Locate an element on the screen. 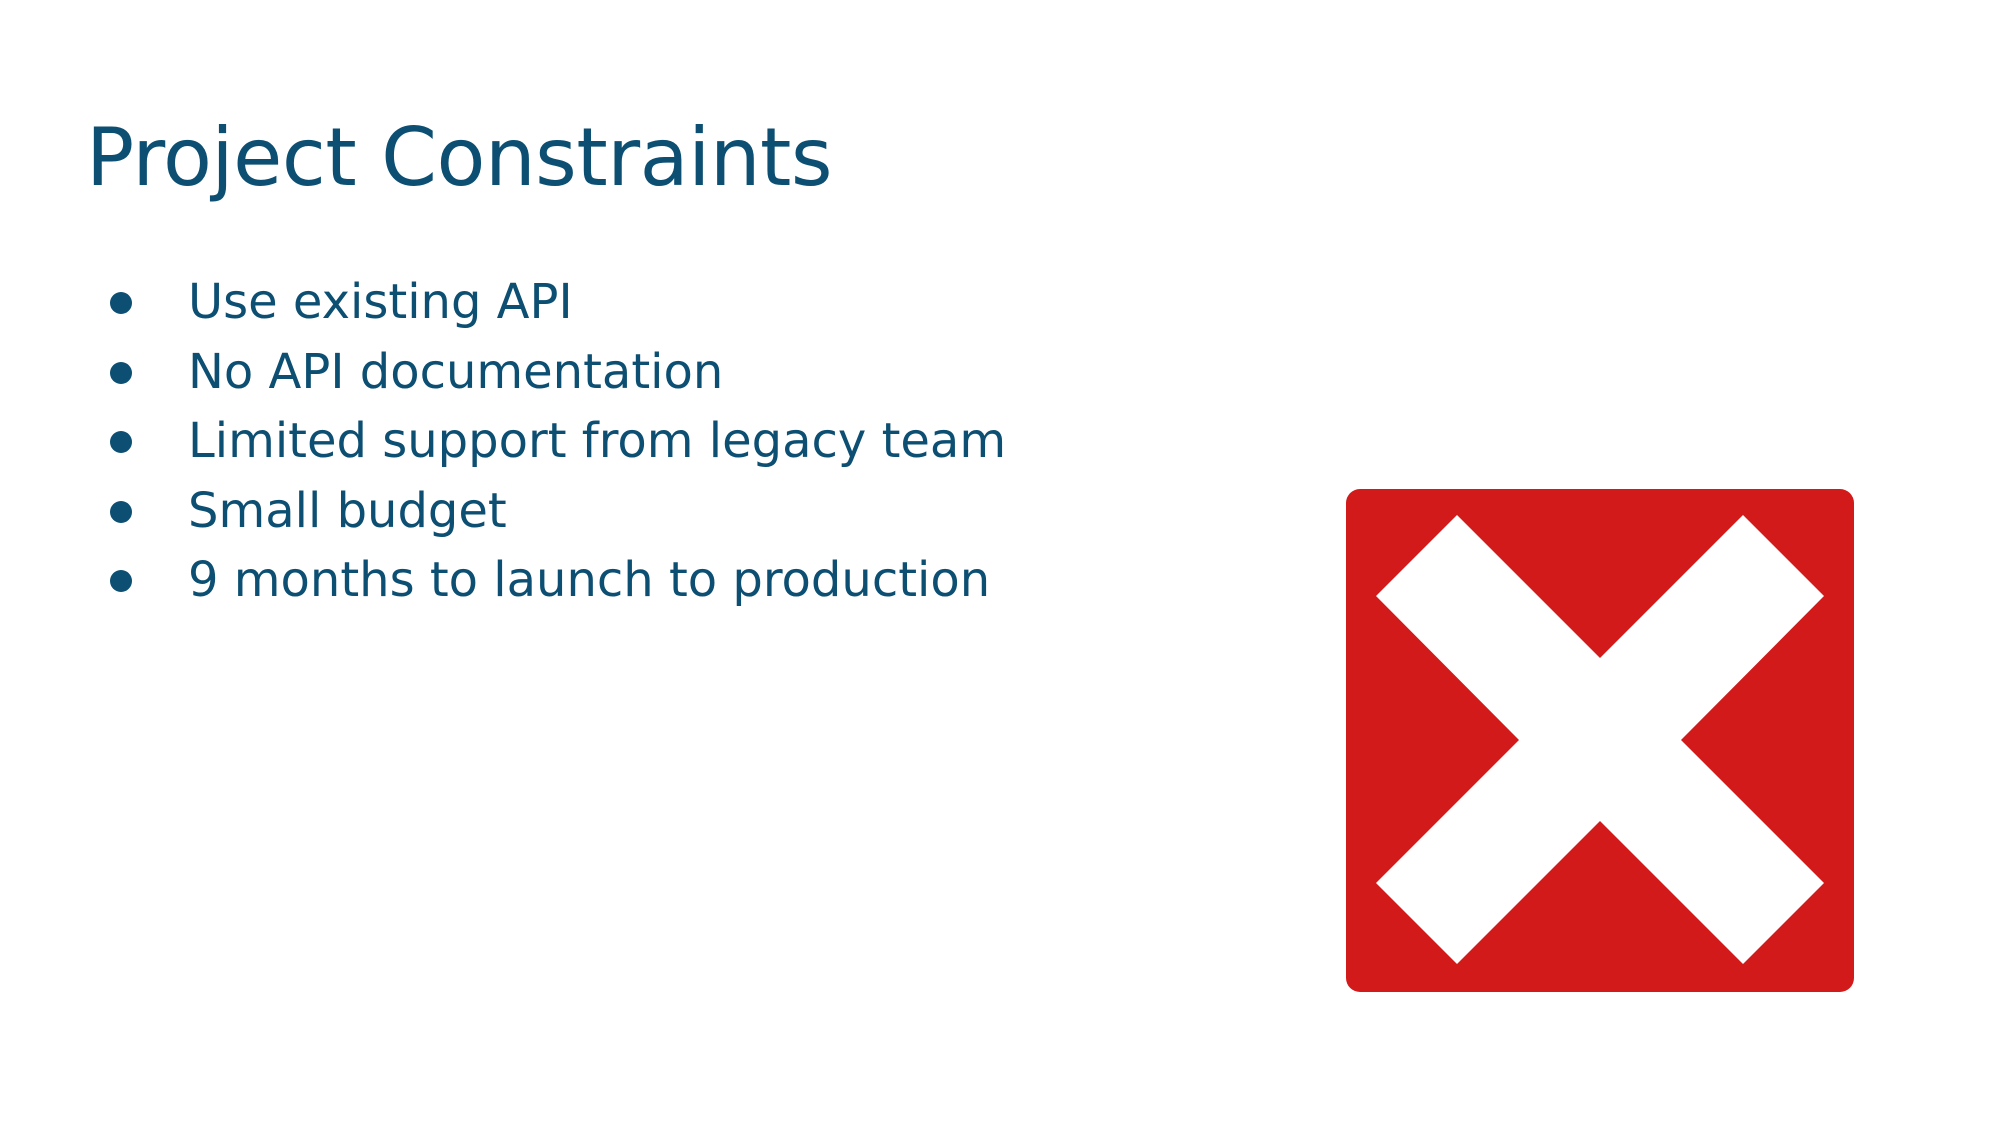 This screenshot has width=2000, height=1125. list-item: Limited support from legacy team is located at coordinates (575, 442).